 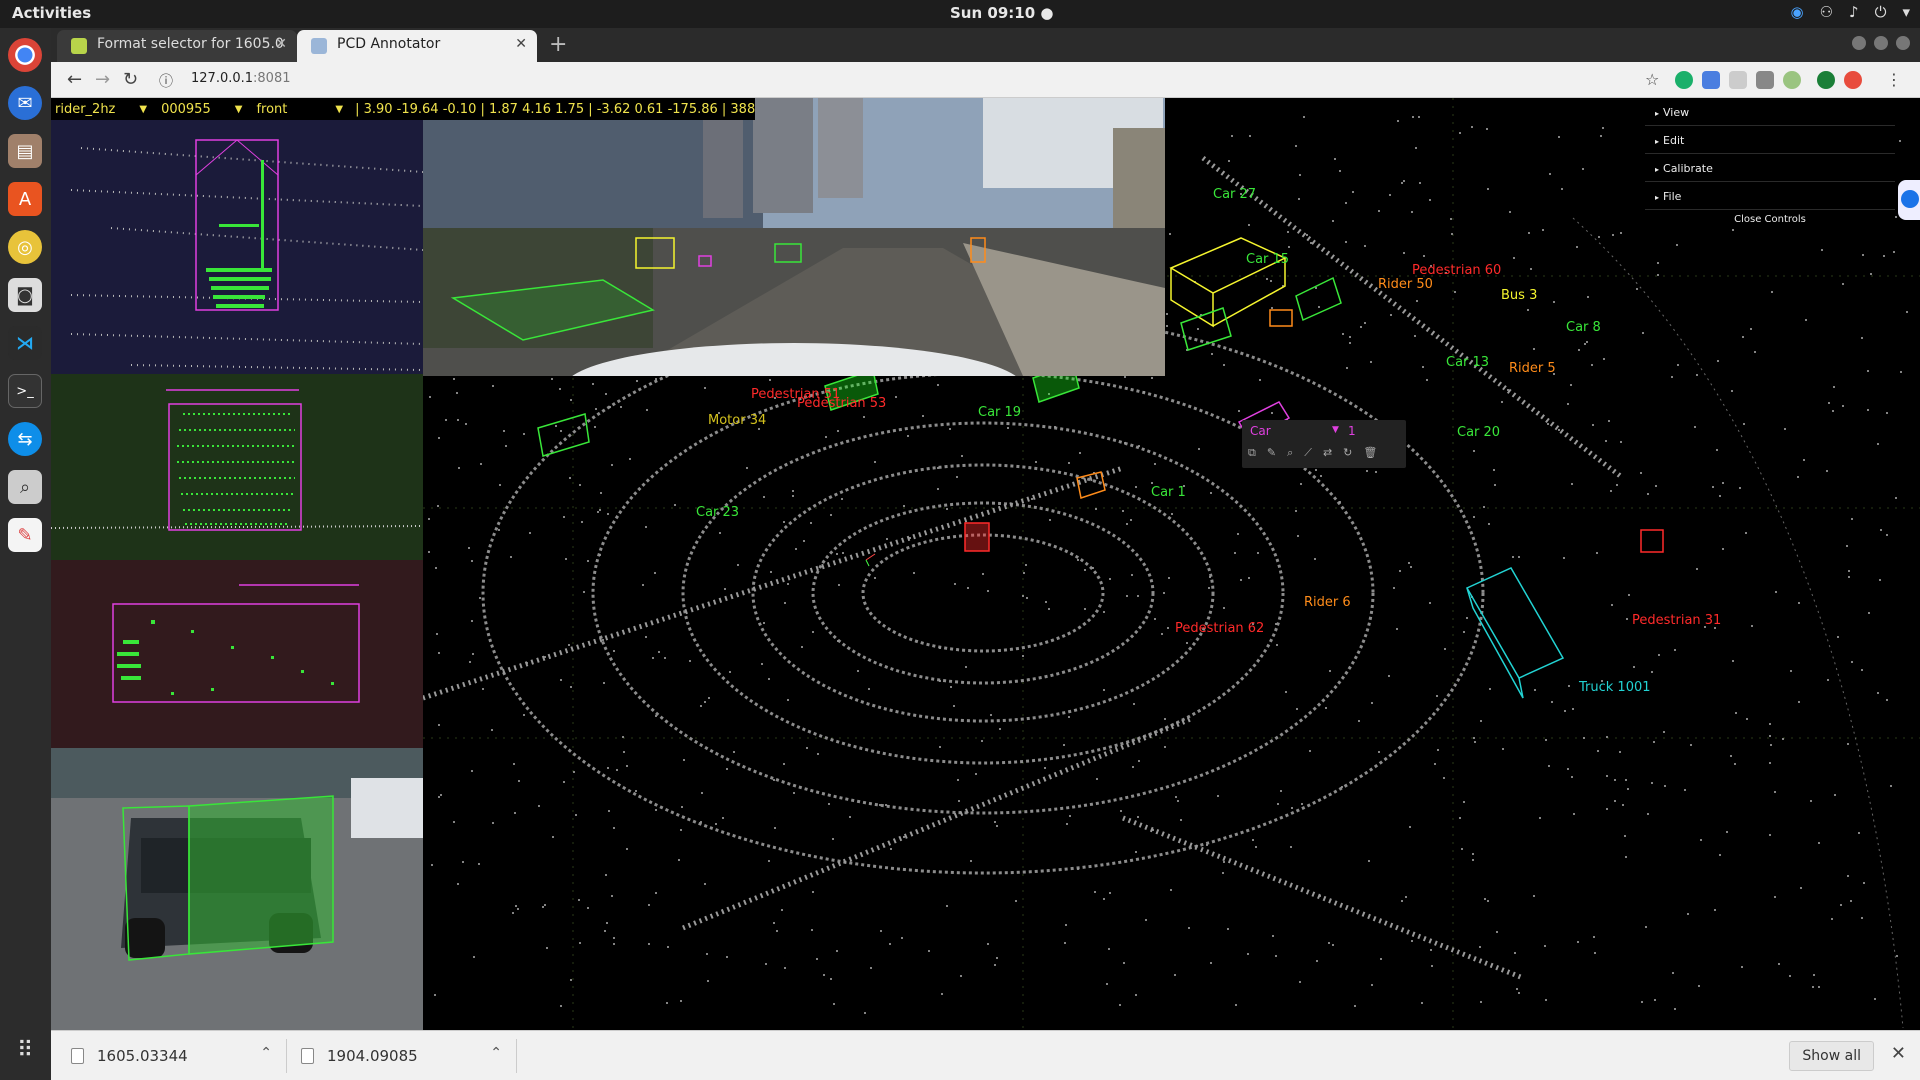 I want to click on object-label: Car 27, so click(x=1234, y=194).